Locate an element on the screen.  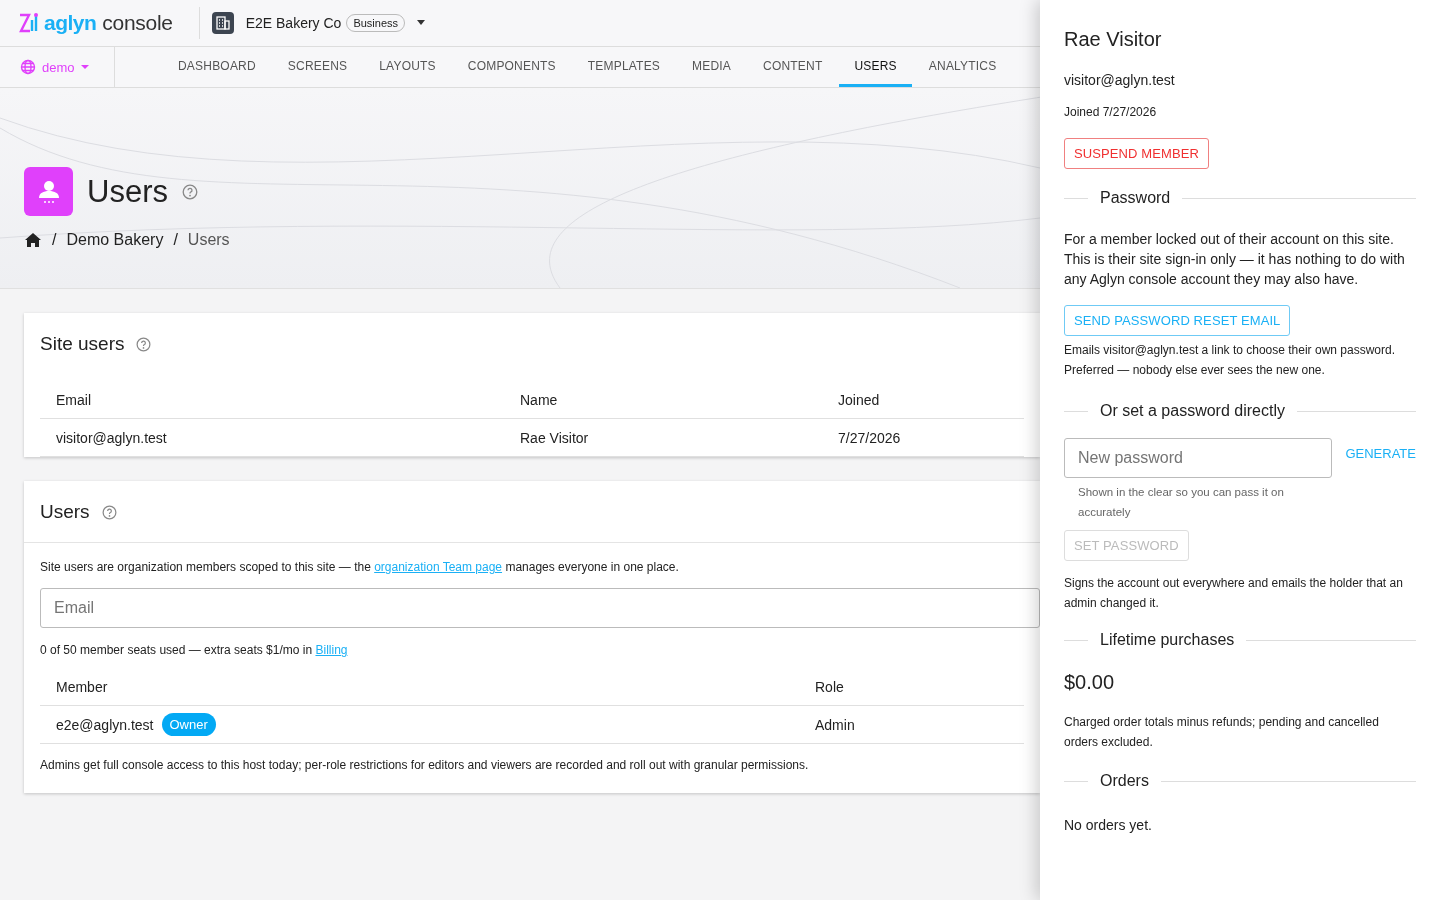
caret-icon is located at coordinates (421, 23).